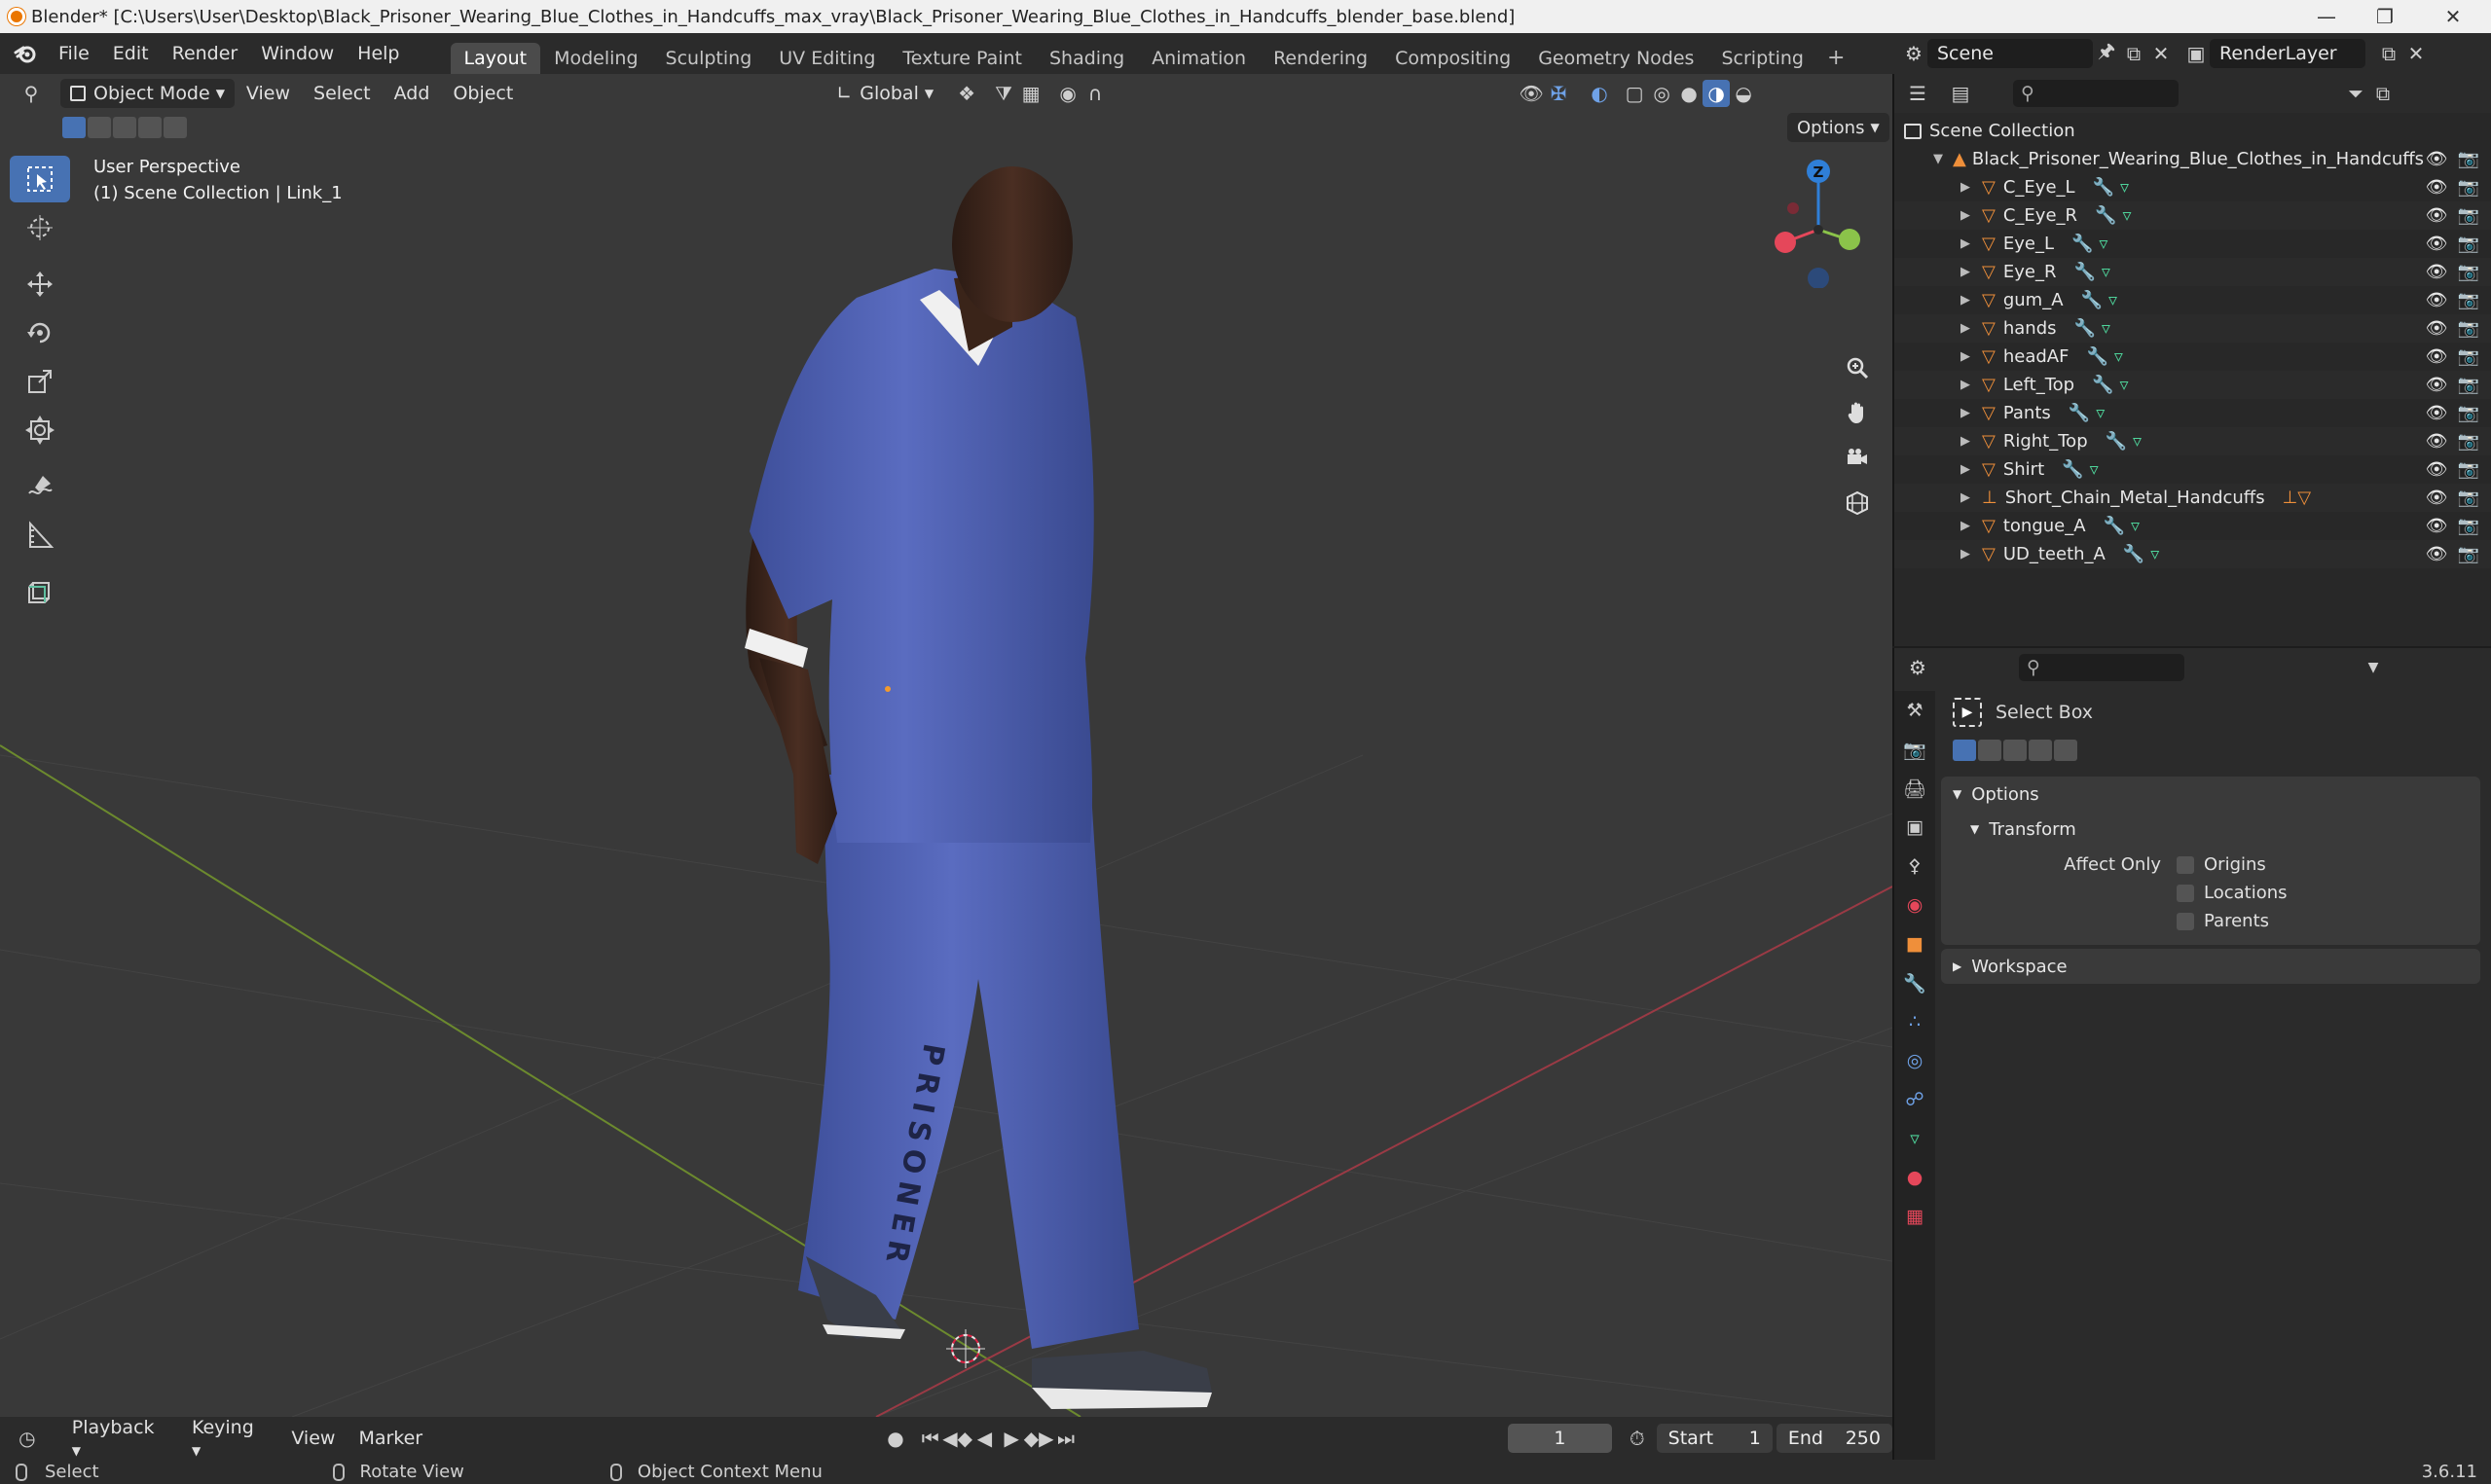 This screenshot has width=2491, height=1484. Describe the element at coordinates (884, 93) in the screenshot. I see `transform-orientation-selector: ∟ Global ▼` at that location.